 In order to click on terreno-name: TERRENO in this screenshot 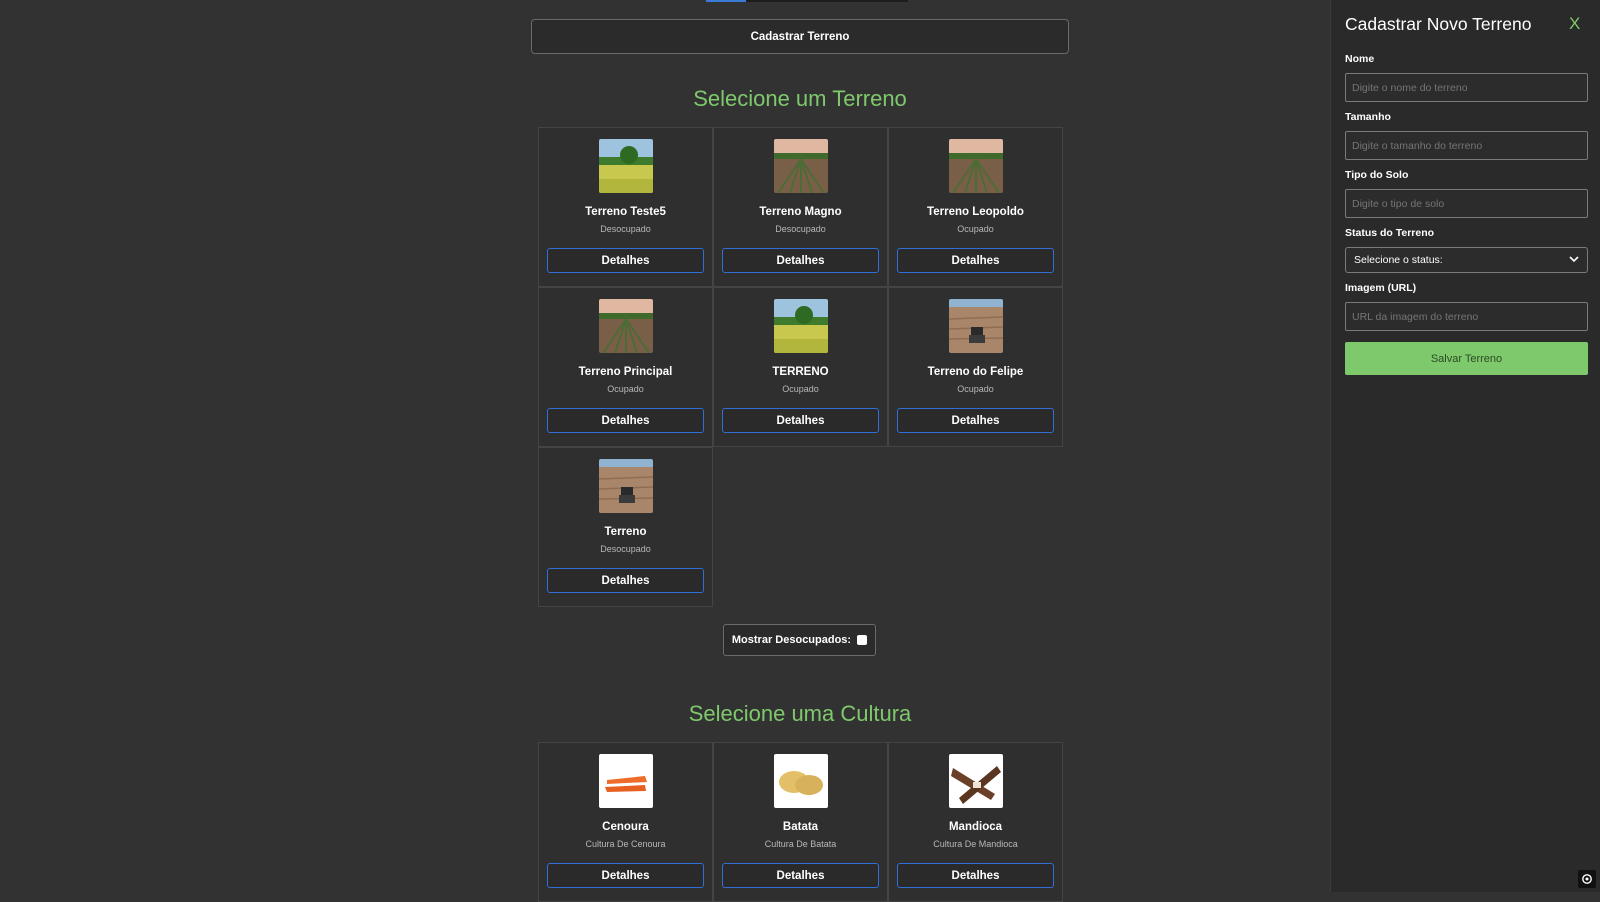, I will do `click(800, 372)`.